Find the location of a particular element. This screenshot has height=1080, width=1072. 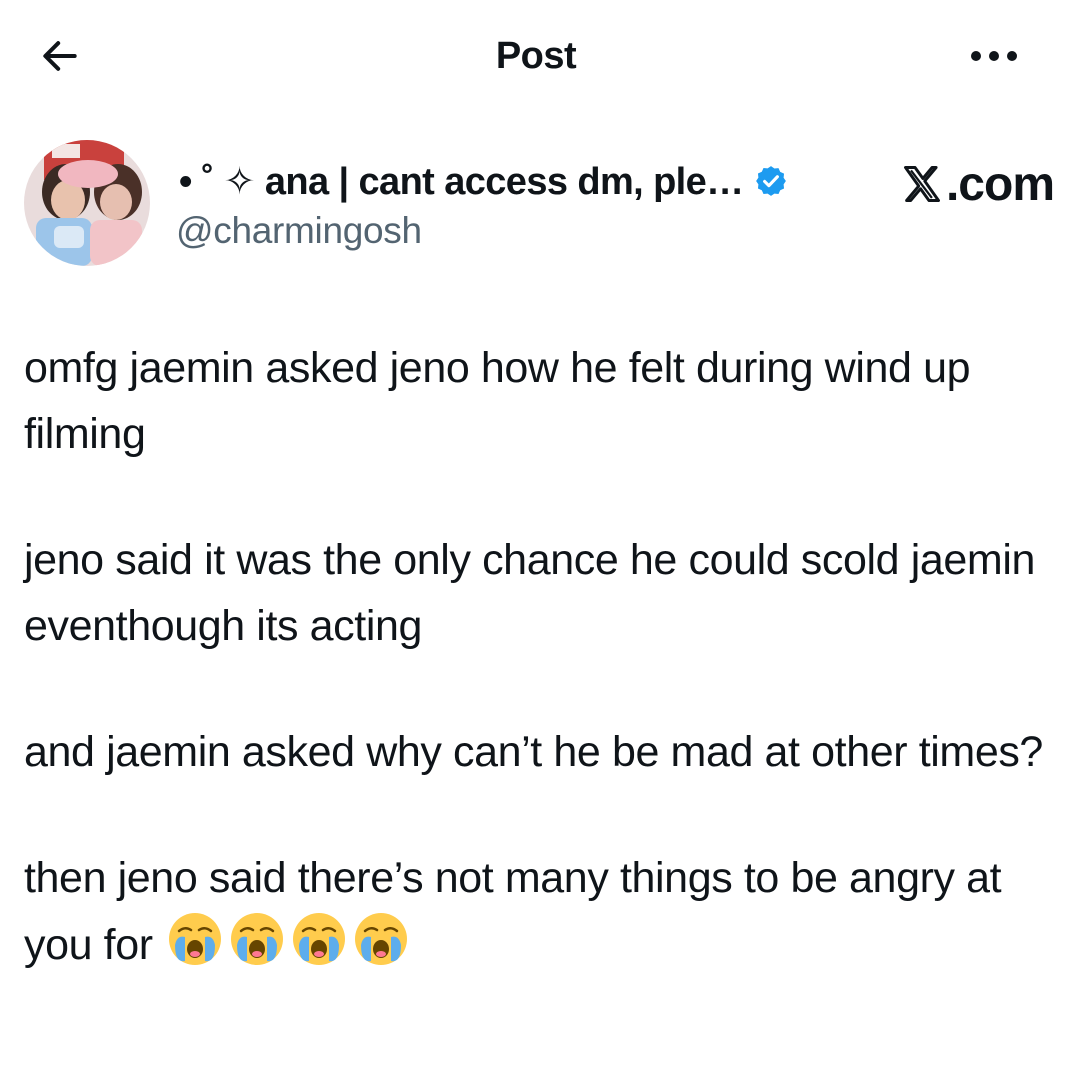

watermark-text: .com is located at coordinates (1000, 184).